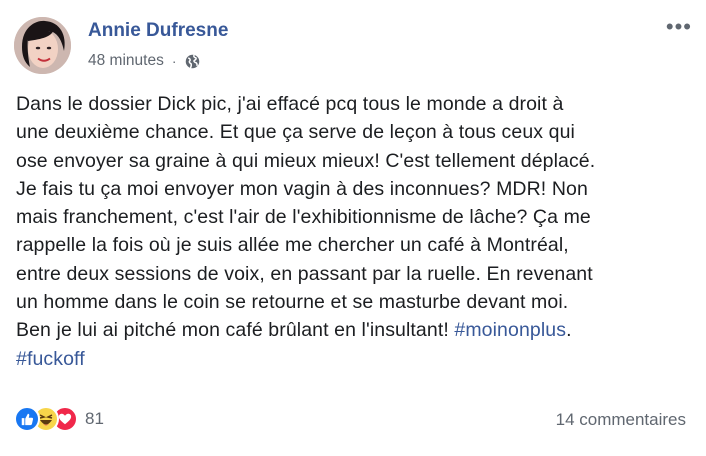 This screenshot has height=456, width=706. Describe the element at coordinates (356, 359) in the screenshot. I see `hashtag-line: #fuckoff` at that location.